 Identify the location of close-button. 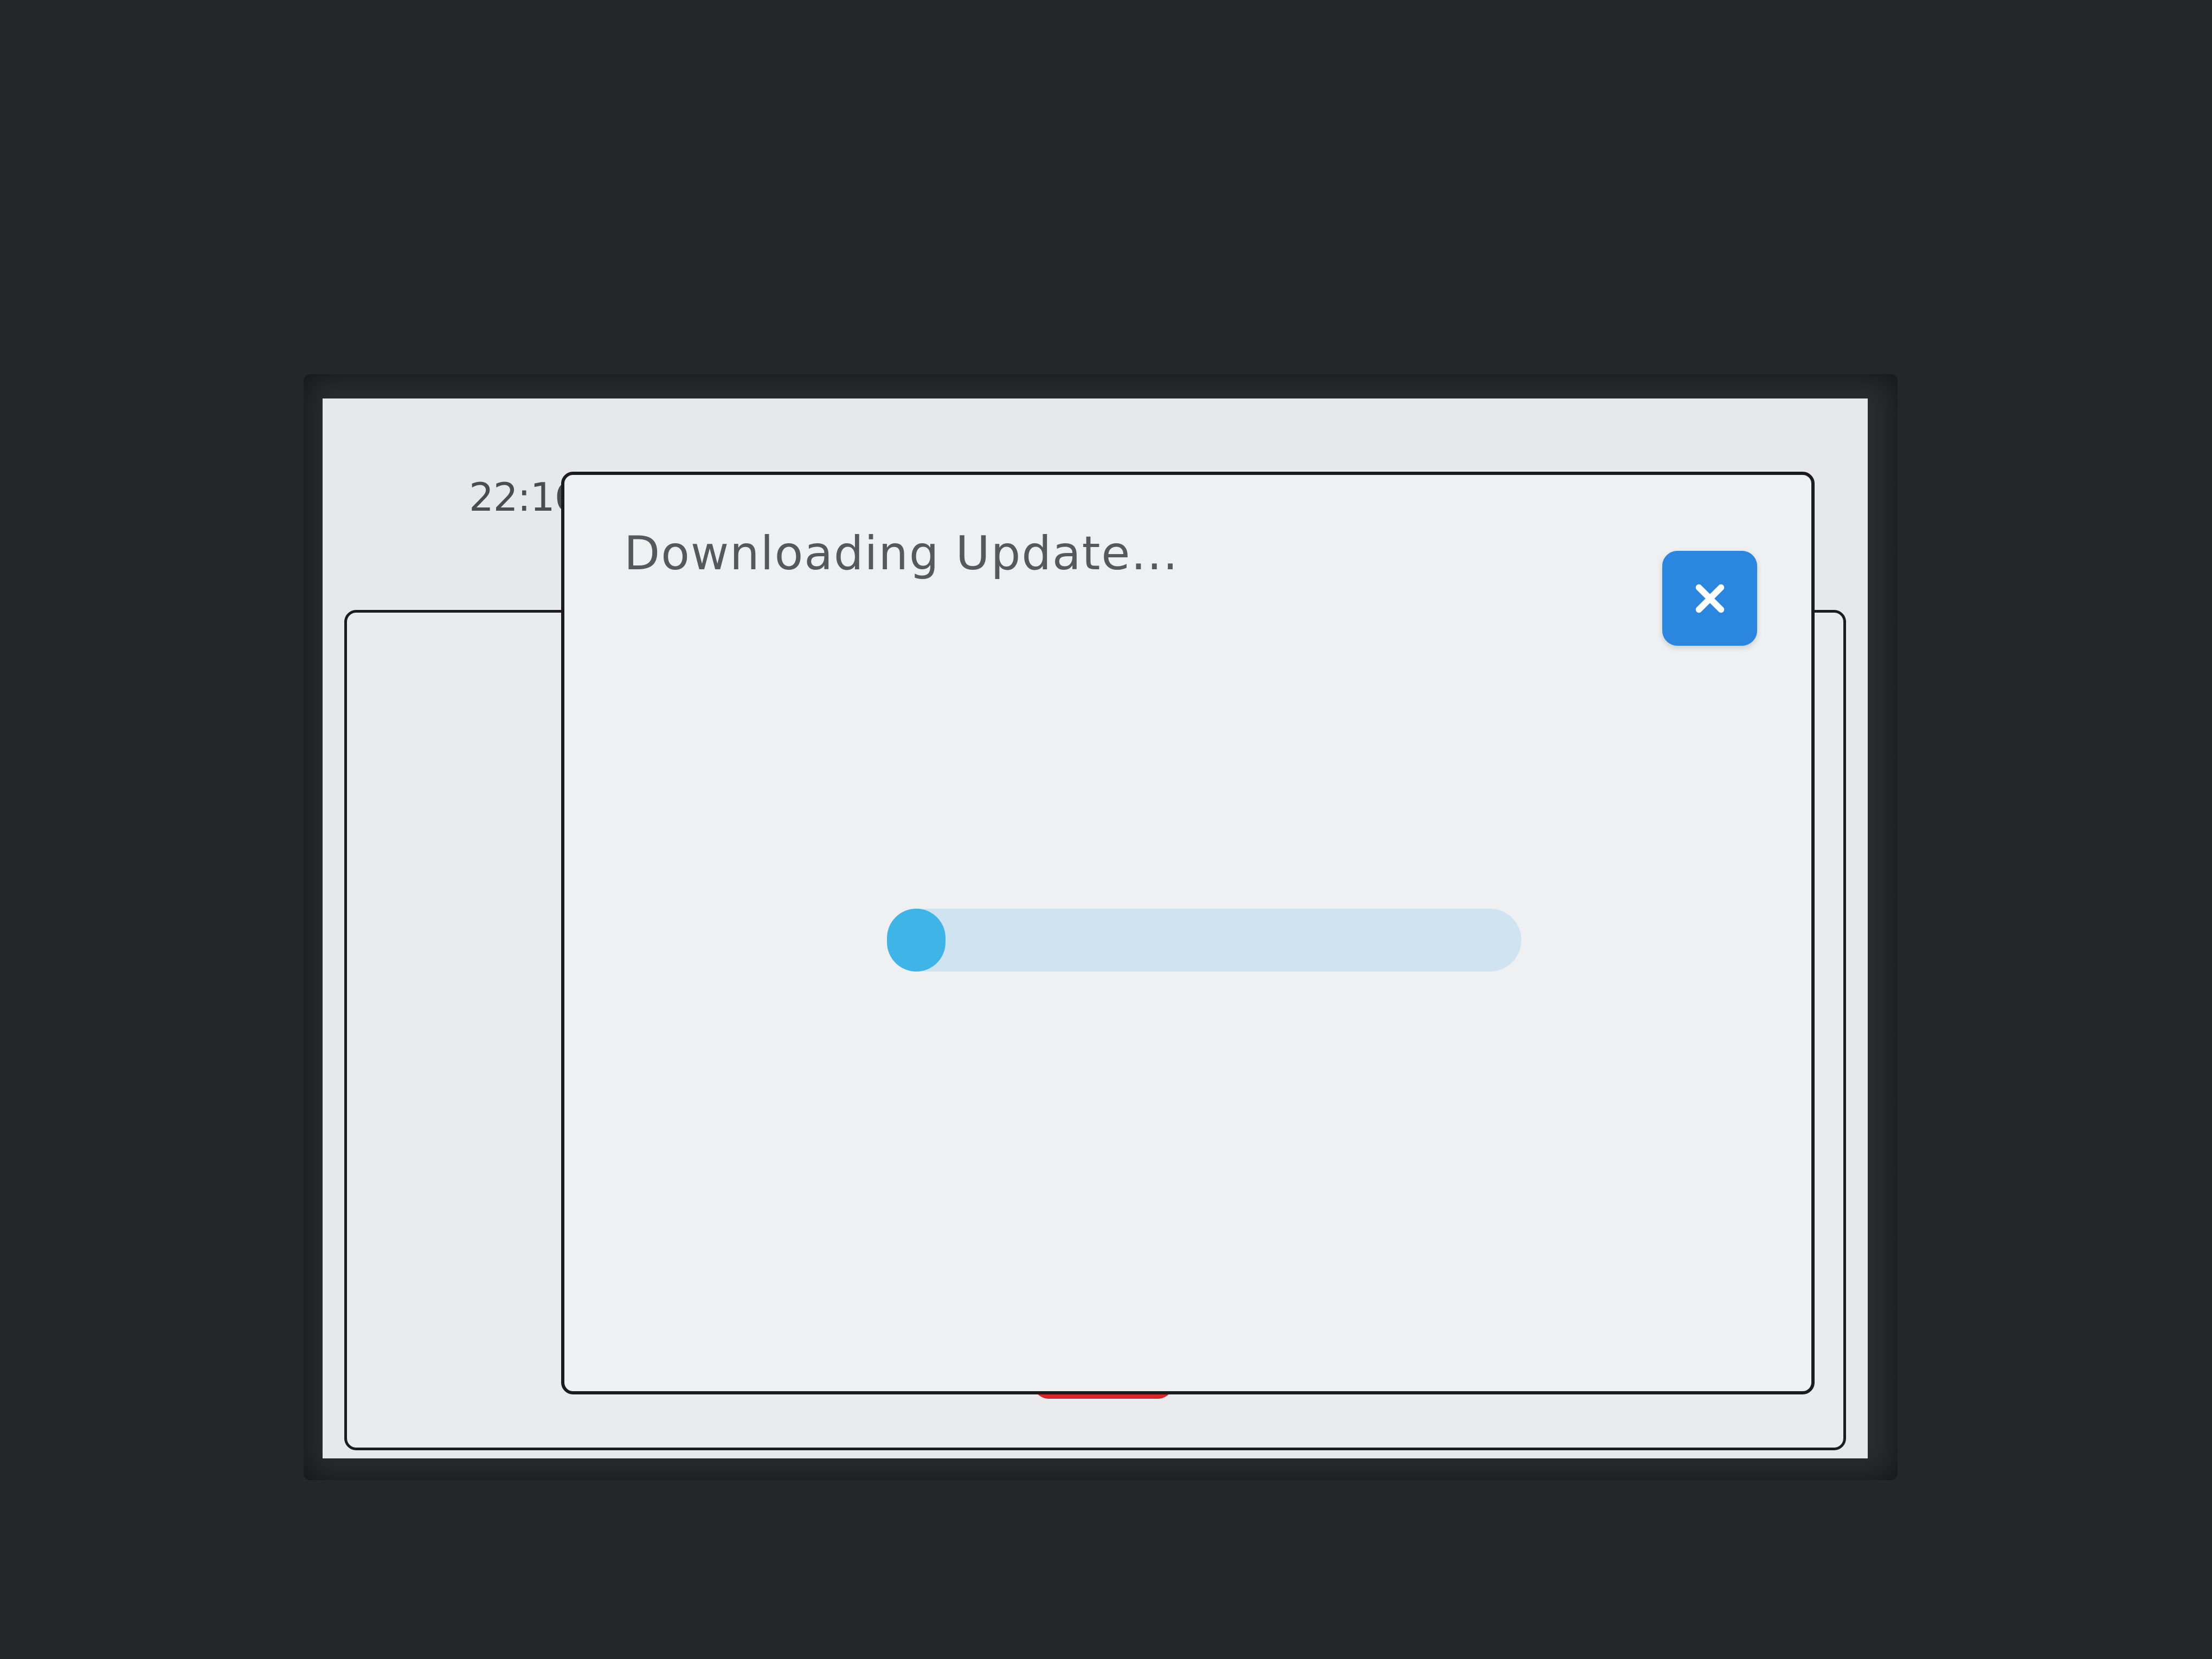
(1709, 598).